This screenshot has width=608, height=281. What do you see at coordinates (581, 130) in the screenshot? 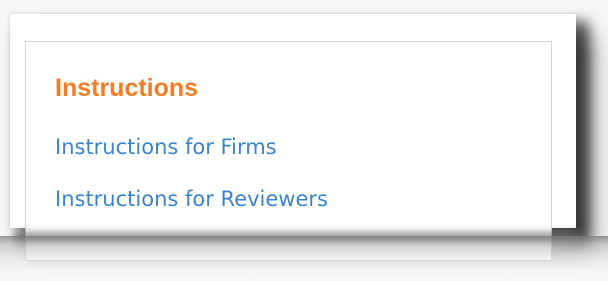
I see `drop-shadow-right` at bounding box center [581, 130].